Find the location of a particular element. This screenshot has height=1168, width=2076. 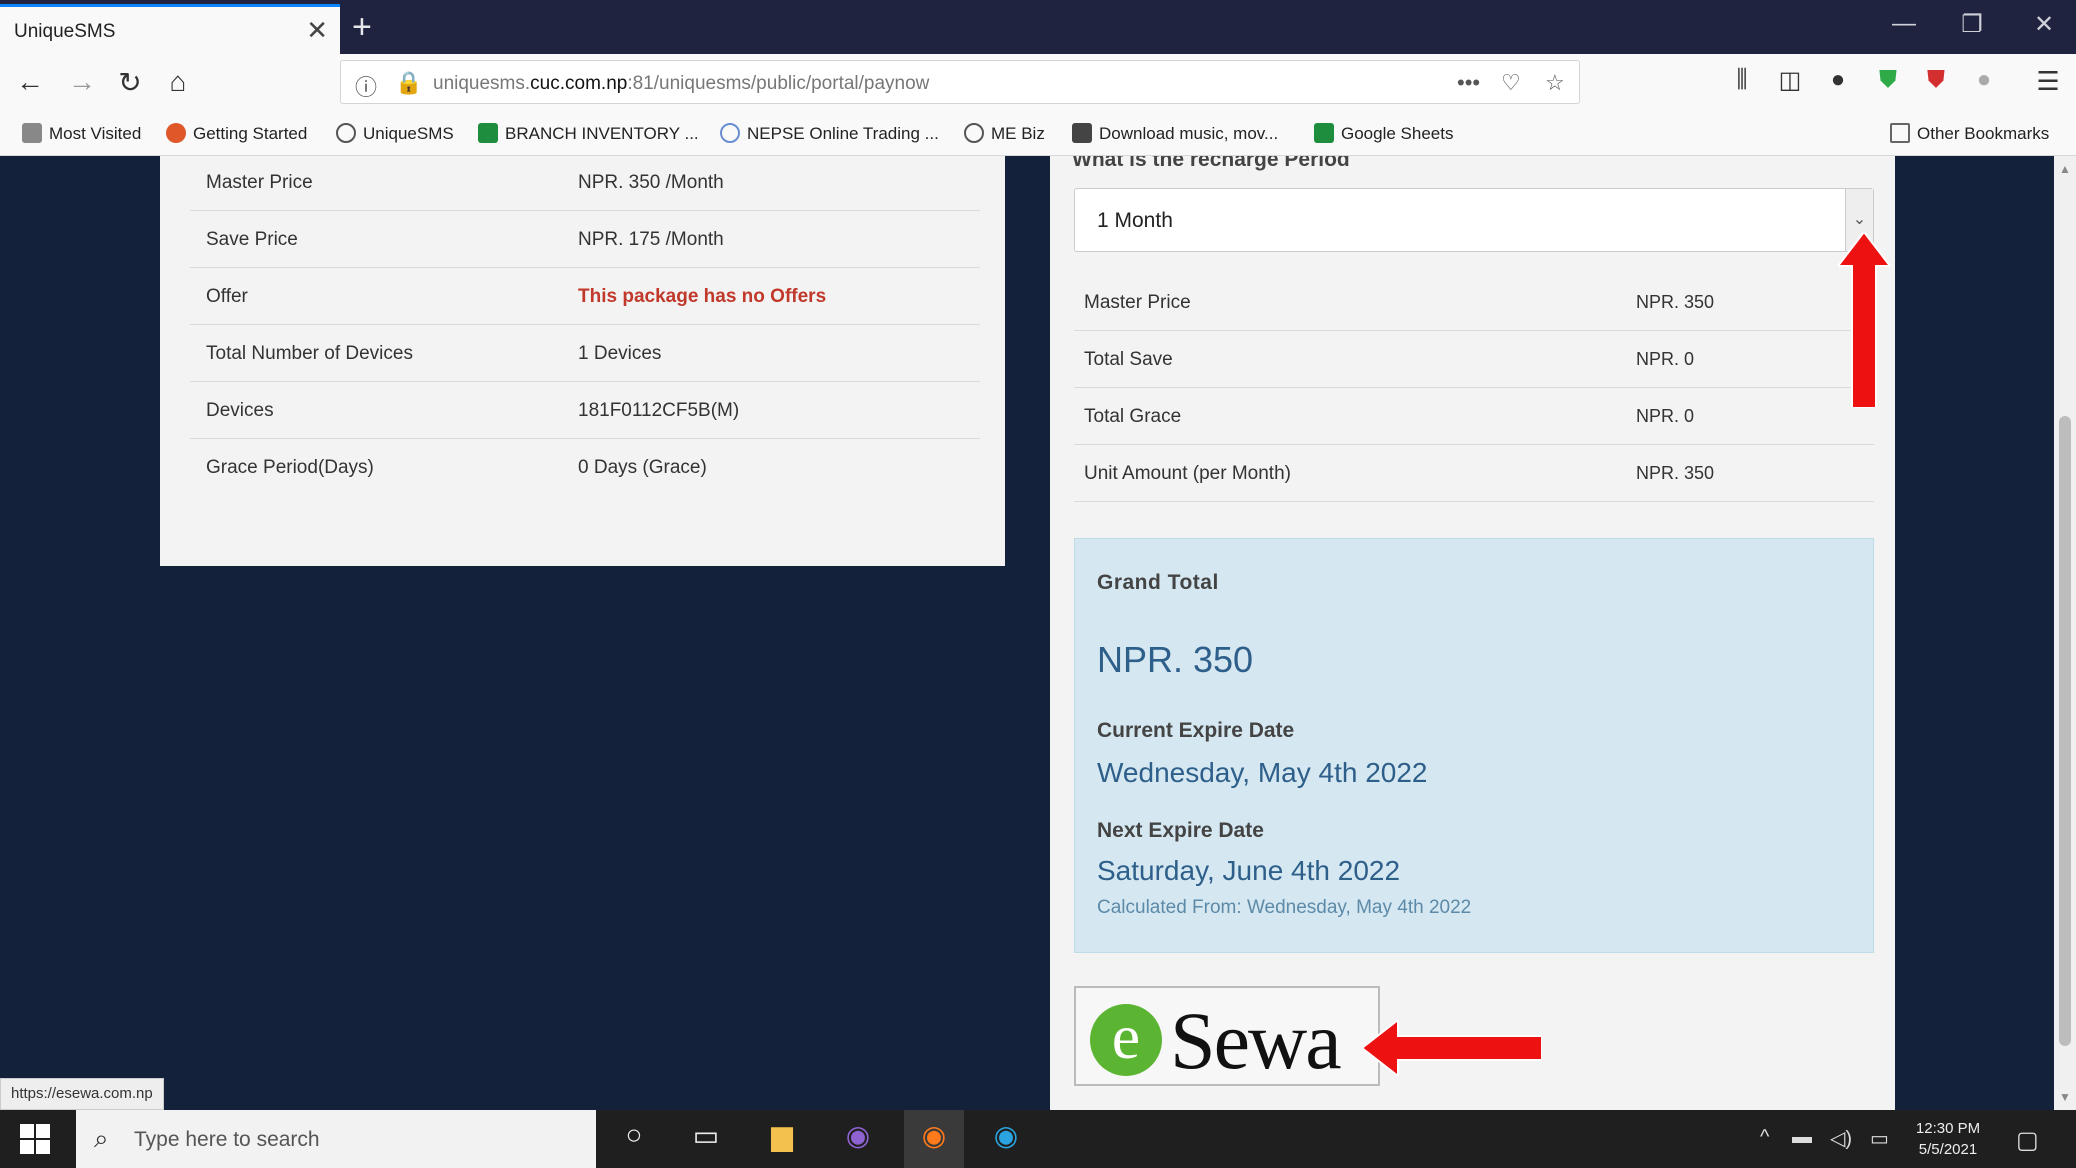

bookmark-uniquesms: UniqueSMS is located at coordinates (395, 133).